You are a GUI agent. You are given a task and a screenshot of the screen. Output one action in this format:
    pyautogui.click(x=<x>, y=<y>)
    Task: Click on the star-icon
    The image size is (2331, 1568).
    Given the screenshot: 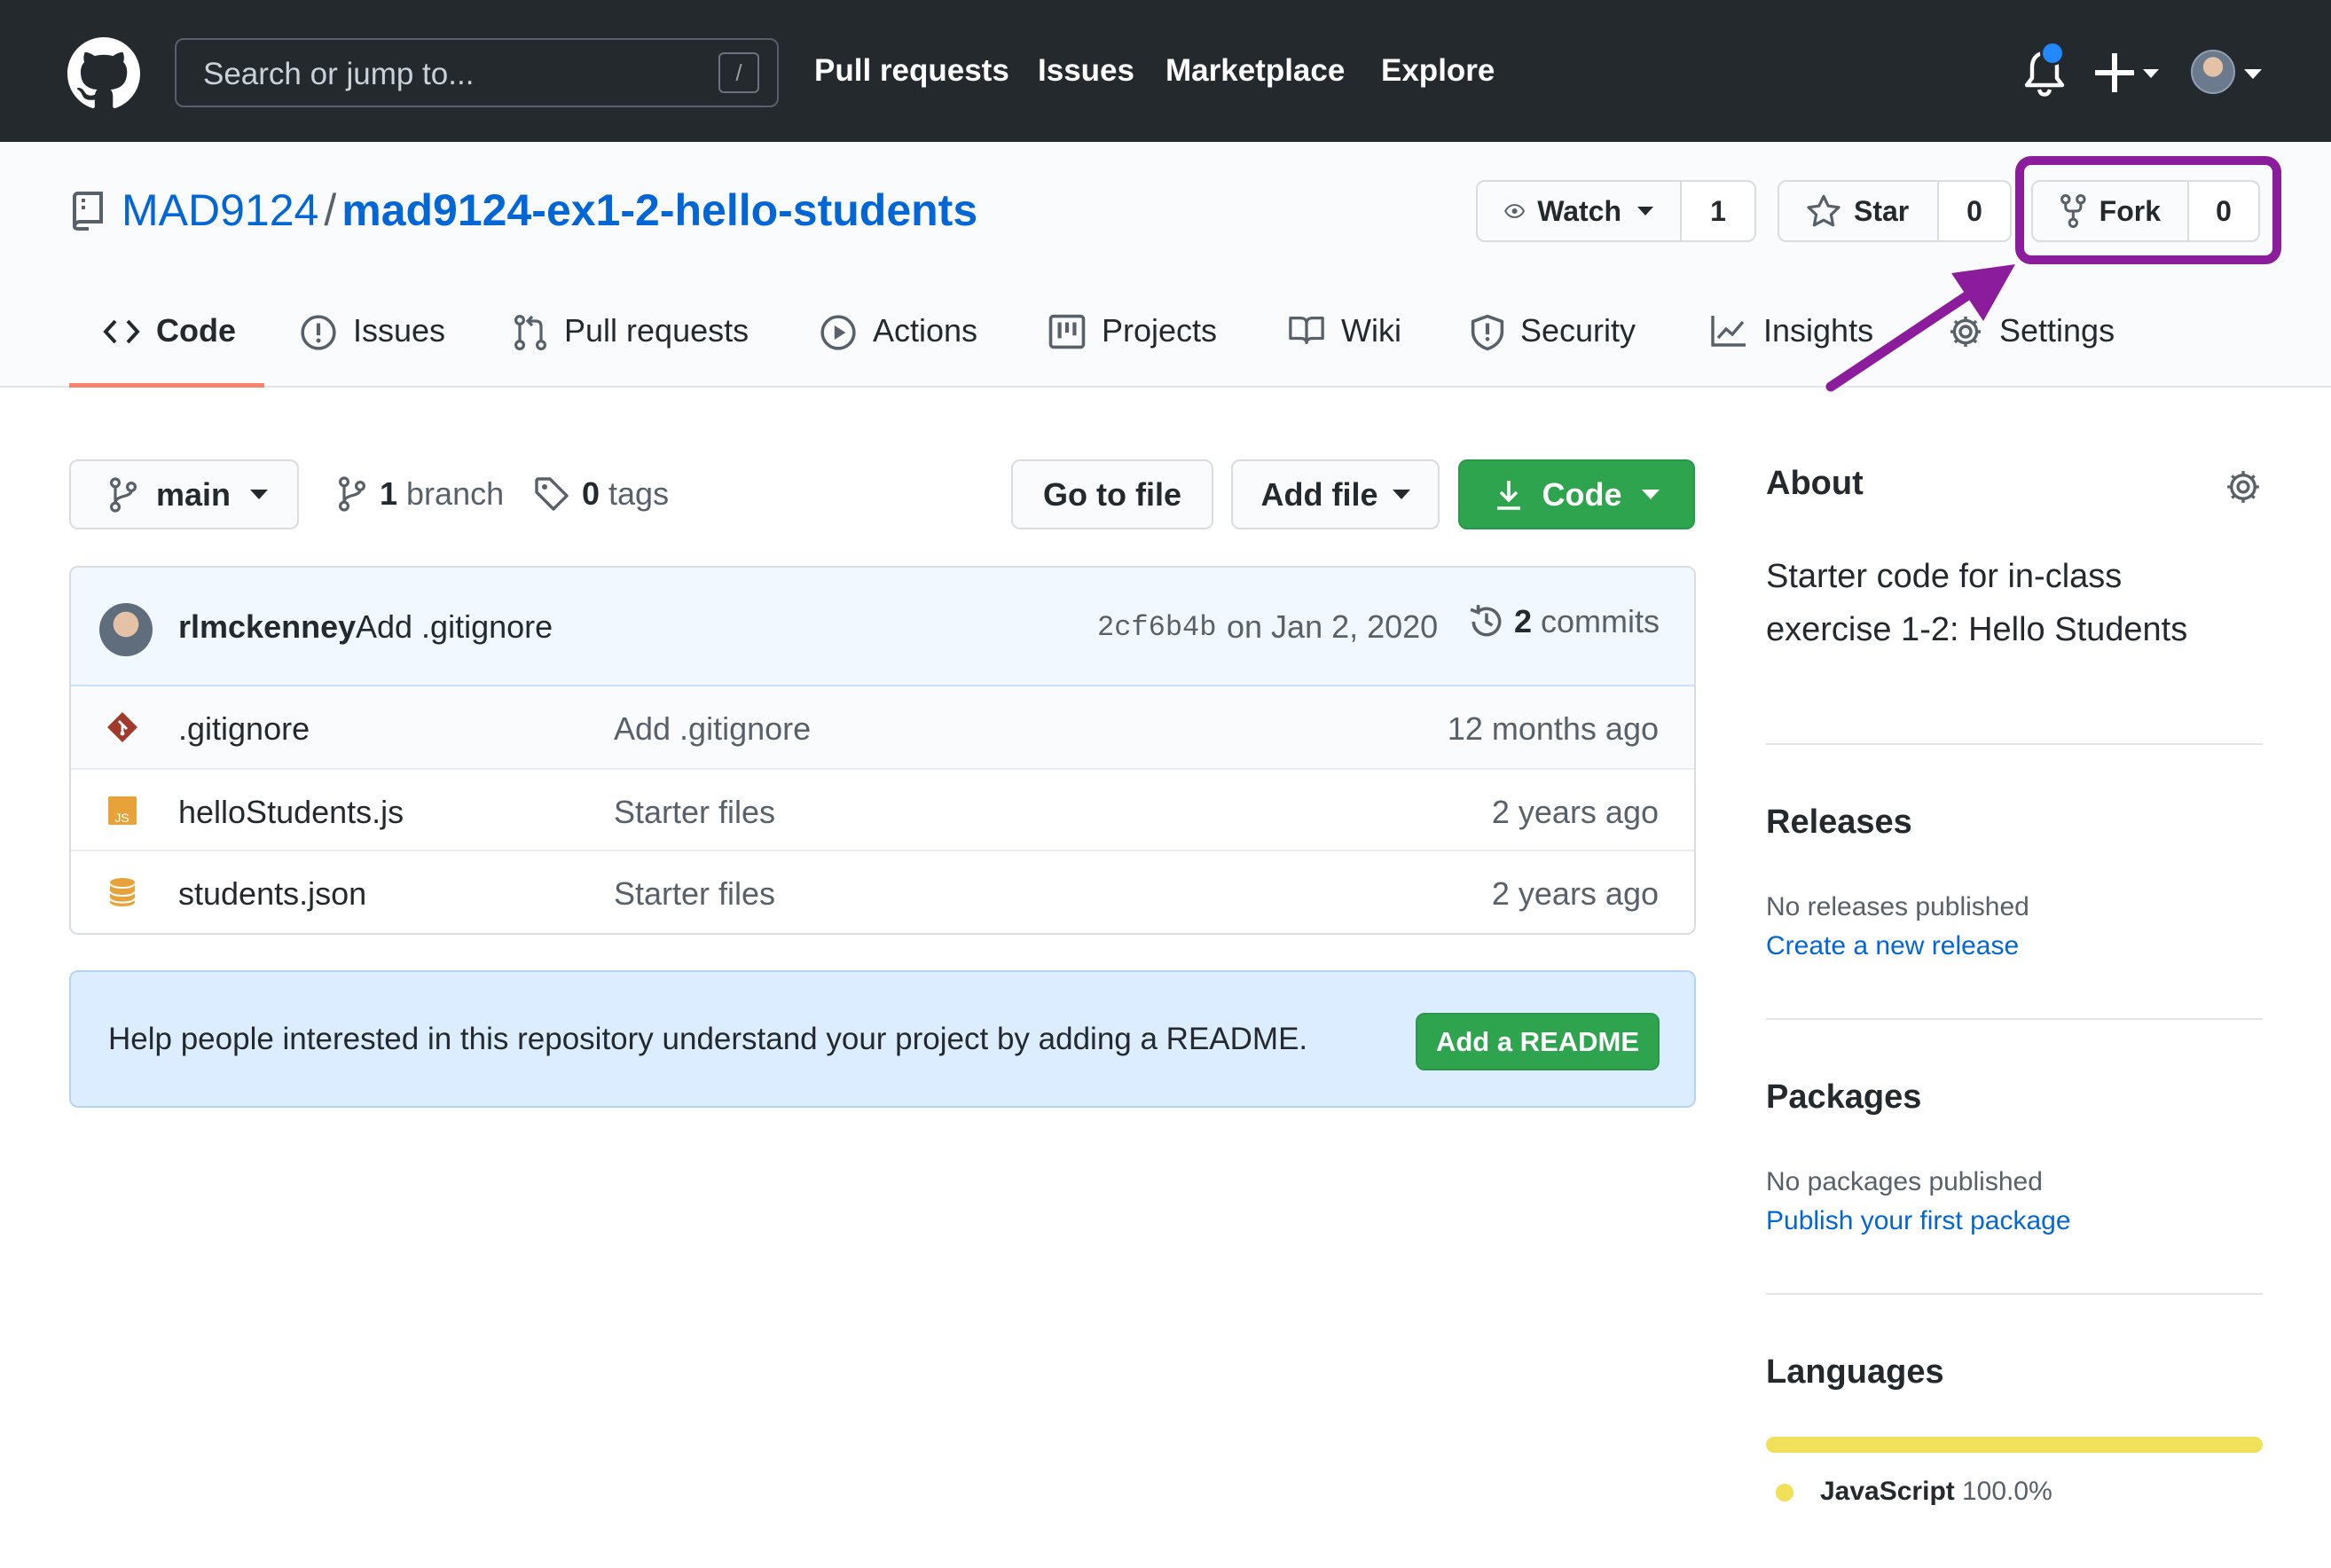 What is the action you would take?
    pyautogui.click(x=1823, y=210)
    